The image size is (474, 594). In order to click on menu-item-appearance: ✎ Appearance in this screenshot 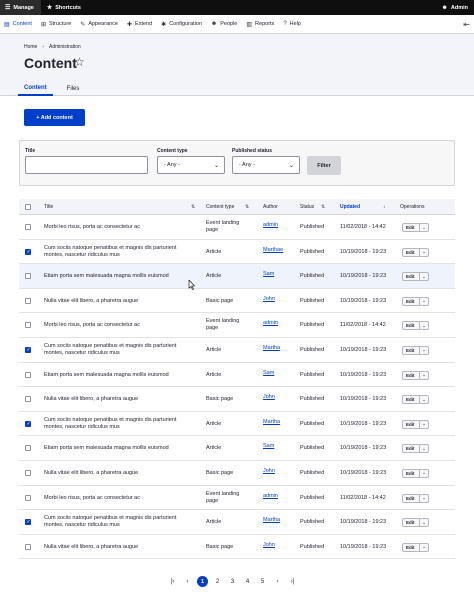, I will do `click(99, 24)`.